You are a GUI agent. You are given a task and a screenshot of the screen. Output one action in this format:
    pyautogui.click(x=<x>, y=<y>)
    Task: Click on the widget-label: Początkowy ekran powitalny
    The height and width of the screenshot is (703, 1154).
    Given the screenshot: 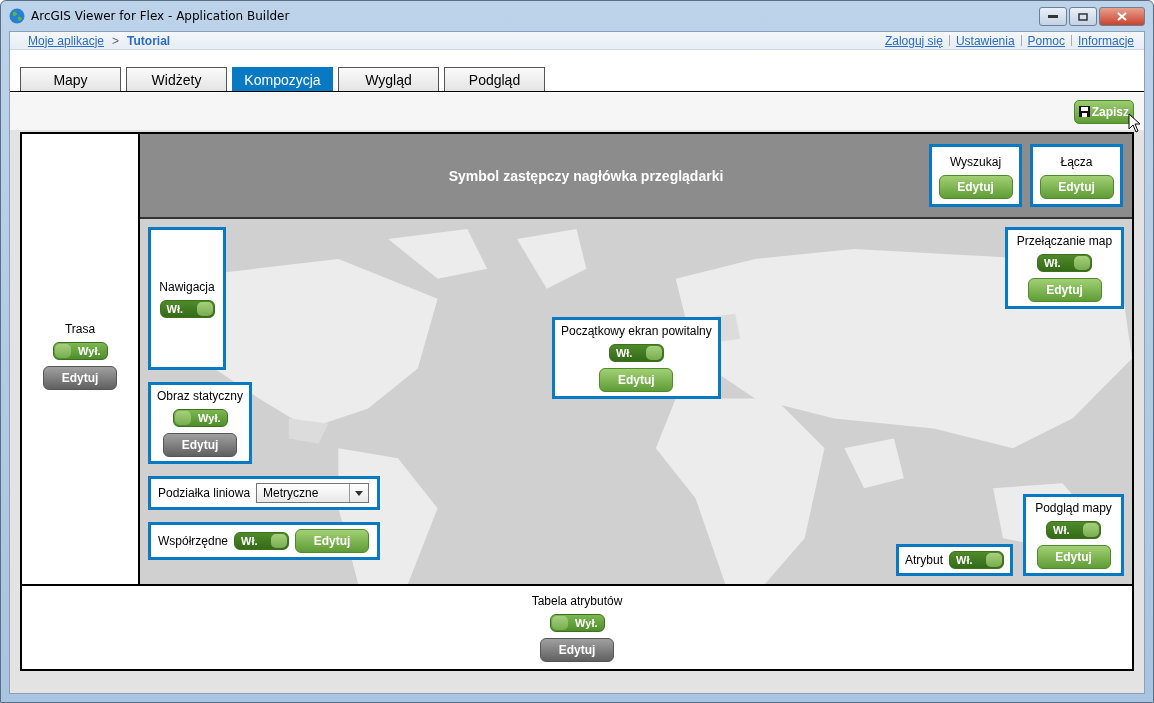 What is the action you would take?
    pyautogui.click(x=636, y=331)
    